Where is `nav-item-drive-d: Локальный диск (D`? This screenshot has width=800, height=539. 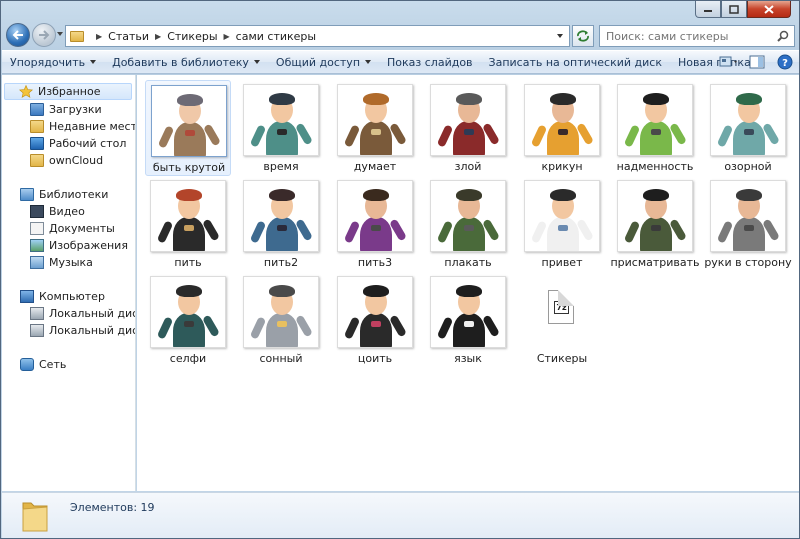
nav-item-drive-d: Локальный диск (D is located at coordinates (82, 330).